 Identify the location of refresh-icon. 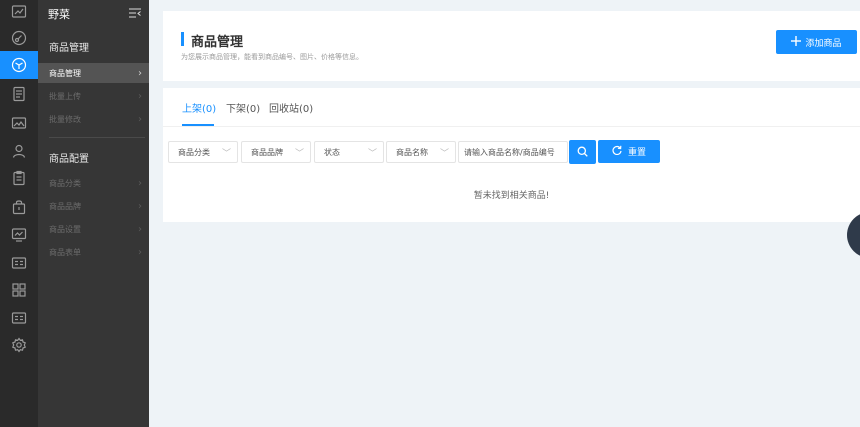
(617, 151).